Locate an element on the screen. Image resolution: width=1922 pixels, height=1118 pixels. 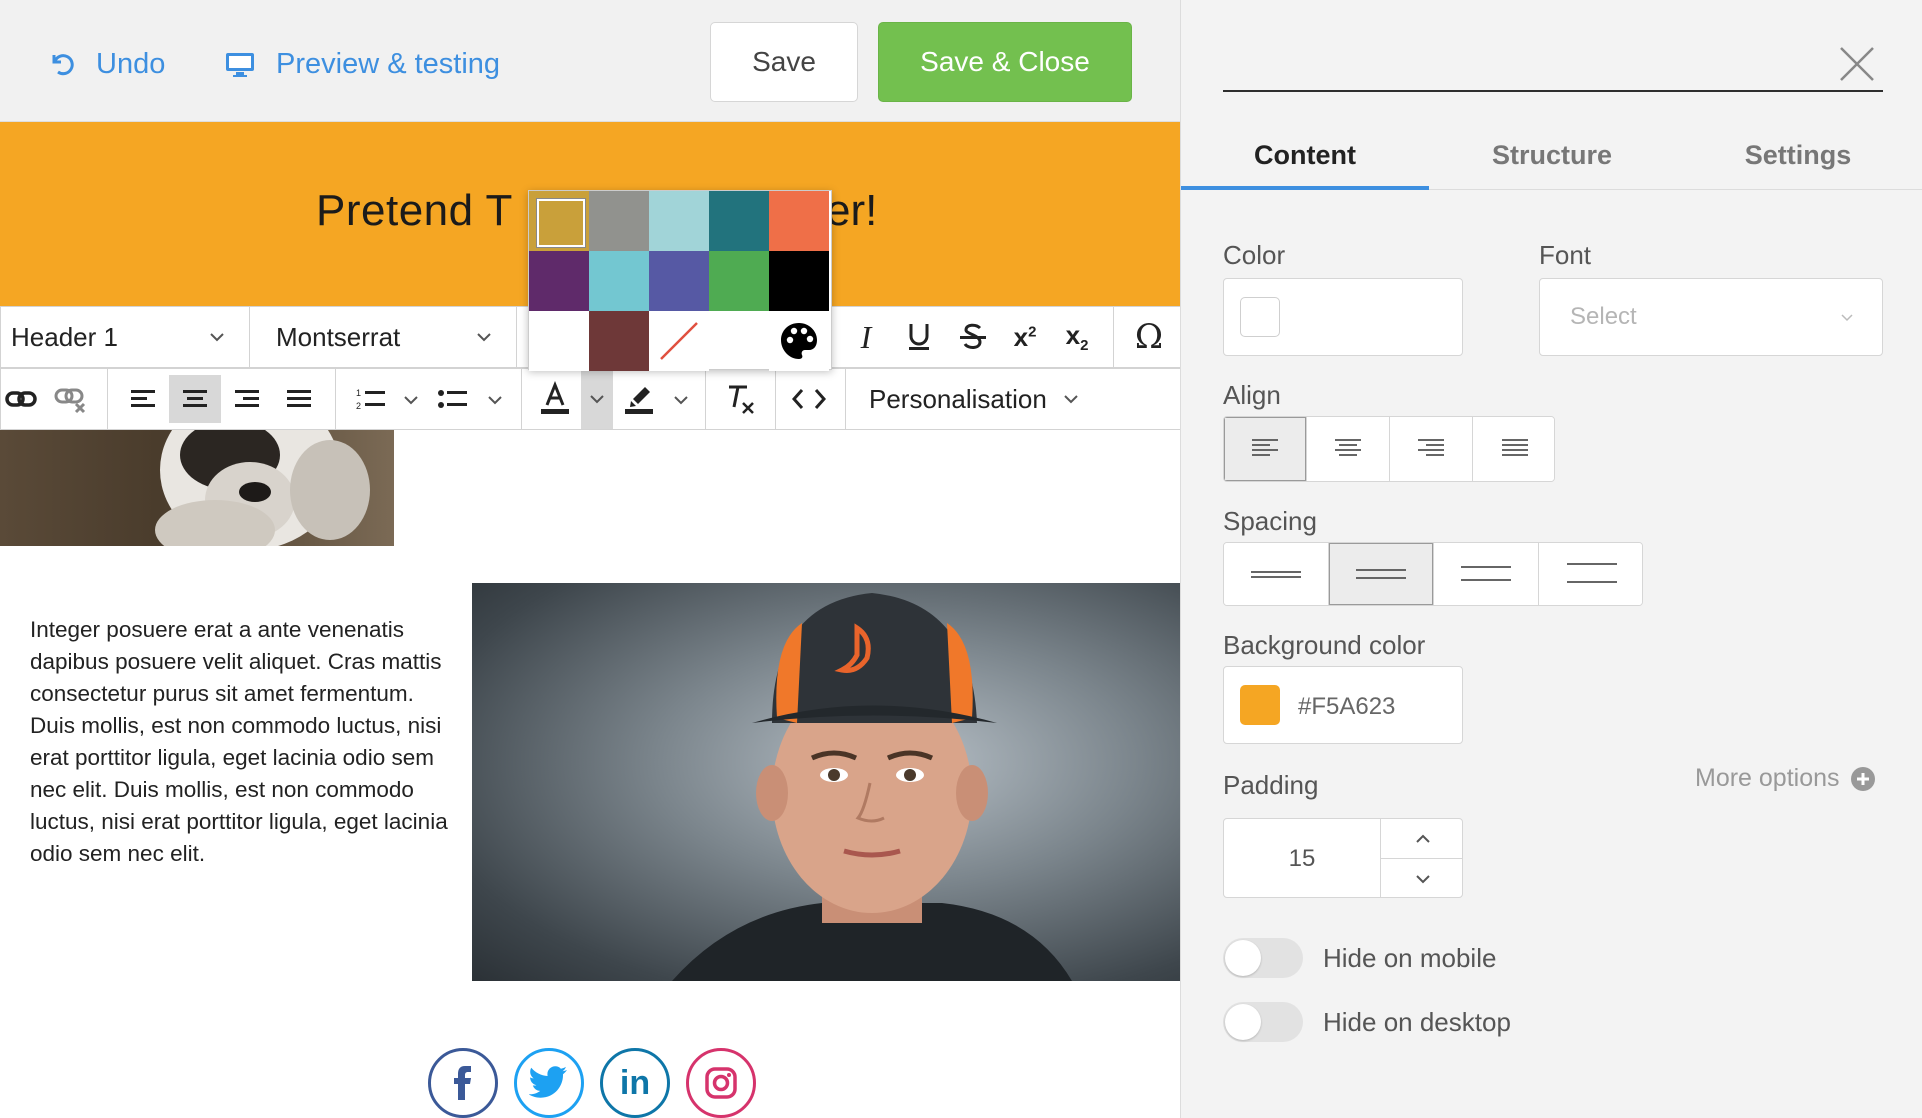
text-toolbar-row-2: 12 Personalisation is located at coordinates (590, 399).